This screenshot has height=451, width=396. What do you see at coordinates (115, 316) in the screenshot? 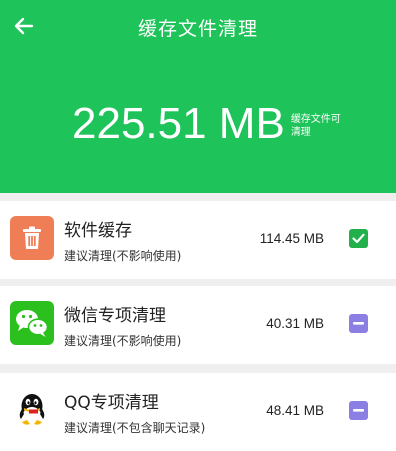
I see `item-title: 微信专项清理` at bounding box center [115, 316].